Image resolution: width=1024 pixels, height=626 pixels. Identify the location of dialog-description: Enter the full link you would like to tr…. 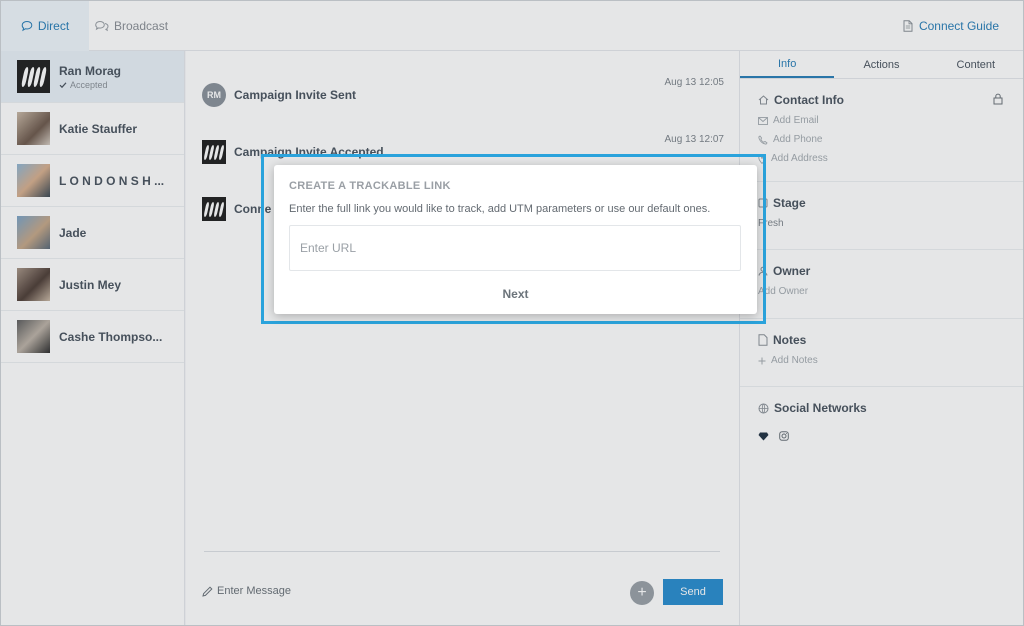
(500, 209).